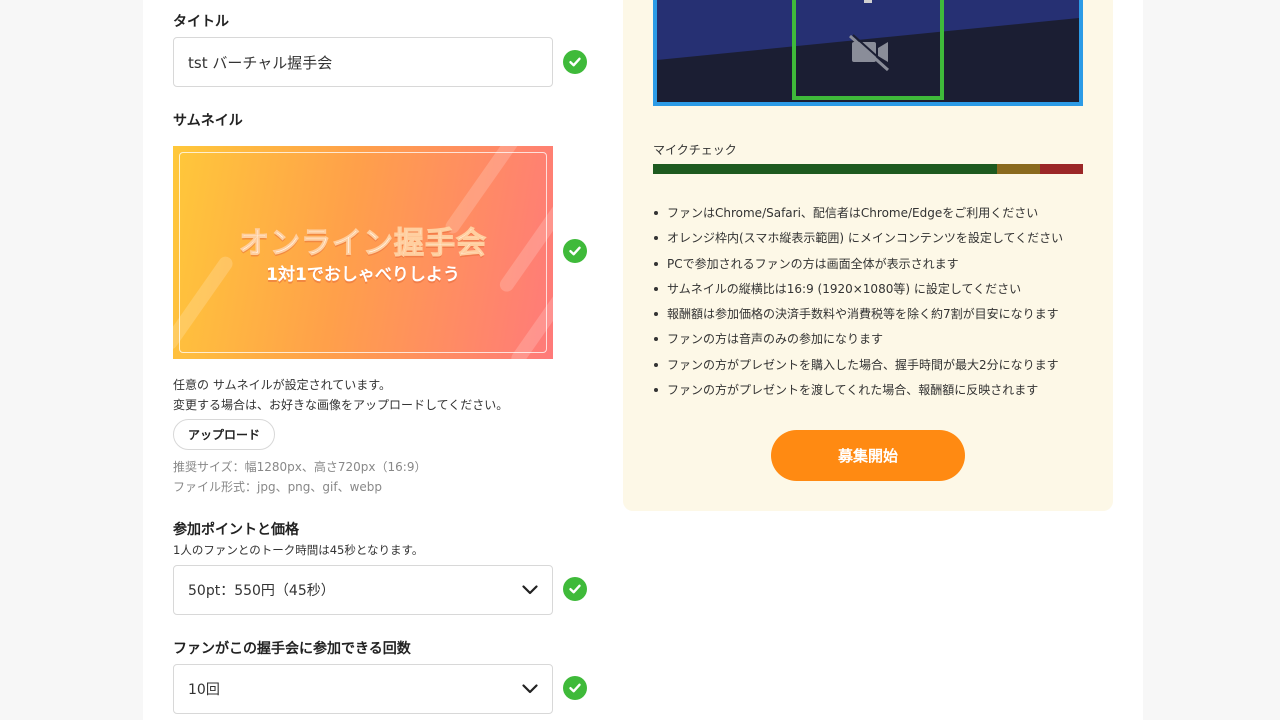  Describe the element at coordinates (873, 291) in the screenshot. I see `list-item: サムネイルの縦横比は16:9 (1920×1080等) に設定してください` at that location.